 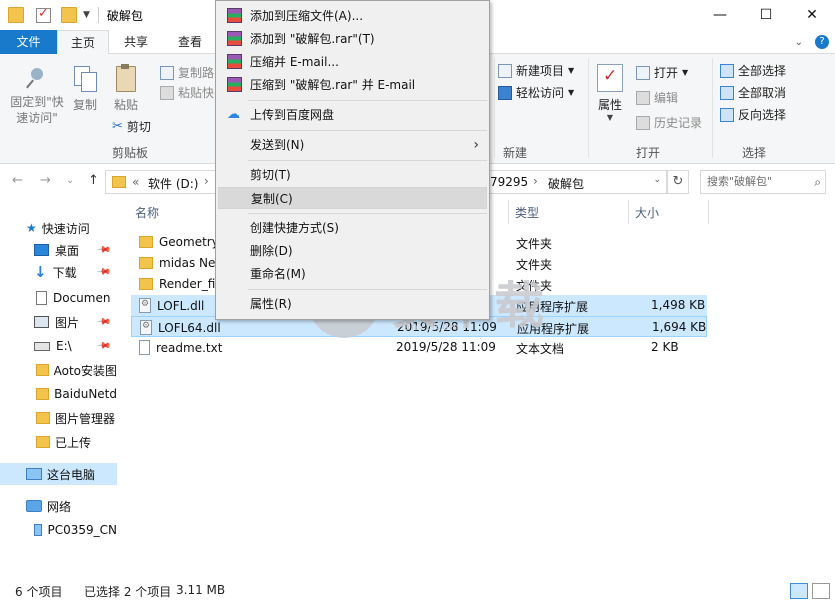 I want to click on pin-to-quick-access-button: 固定到"快速访问", so click(x=37, y=96).